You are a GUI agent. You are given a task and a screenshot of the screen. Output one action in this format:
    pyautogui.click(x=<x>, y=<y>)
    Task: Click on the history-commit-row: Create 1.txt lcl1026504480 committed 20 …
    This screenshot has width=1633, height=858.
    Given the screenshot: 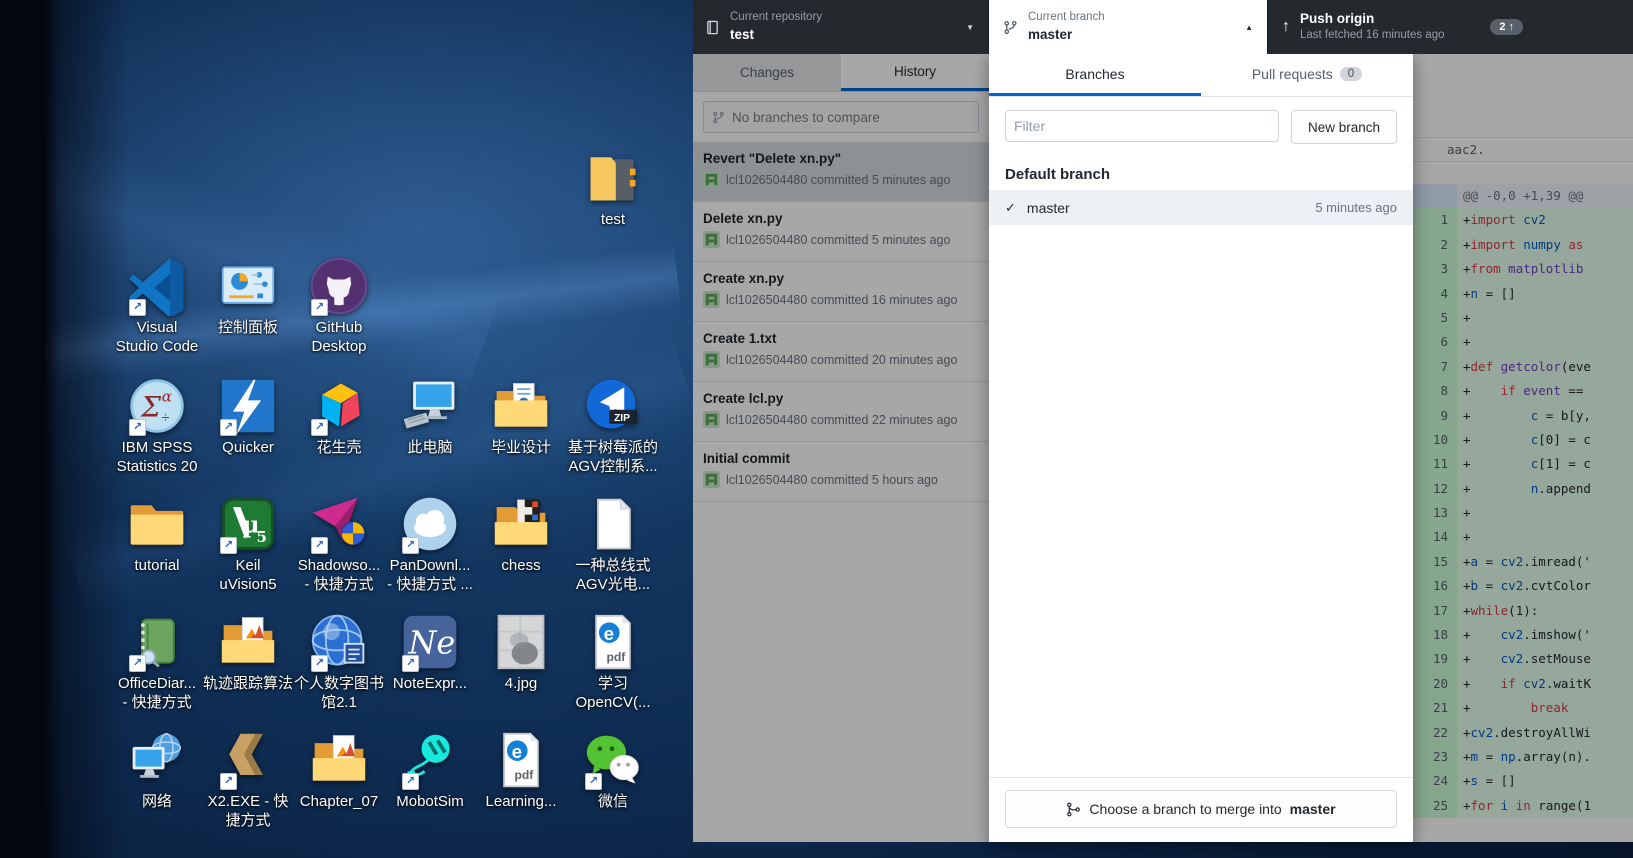 What is the action you would take?
    pyautogui.click(x=841, y=352)
    